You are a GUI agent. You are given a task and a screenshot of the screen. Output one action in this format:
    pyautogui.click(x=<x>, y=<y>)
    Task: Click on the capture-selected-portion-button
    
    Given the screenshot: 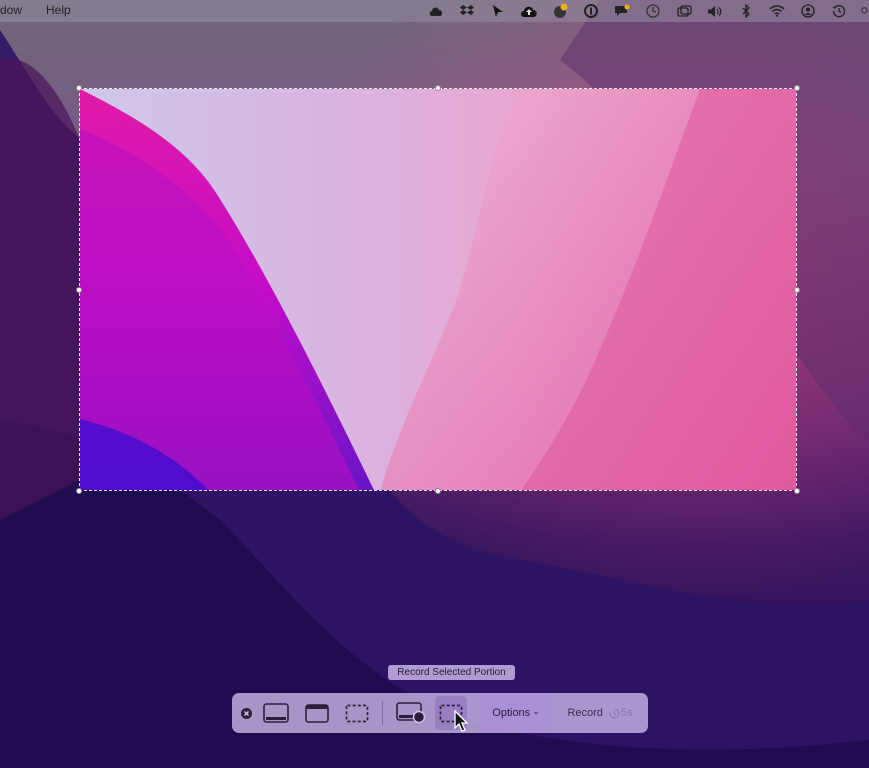 What is the action you would take?
    pyautogui.click(x=357, y=713)
    